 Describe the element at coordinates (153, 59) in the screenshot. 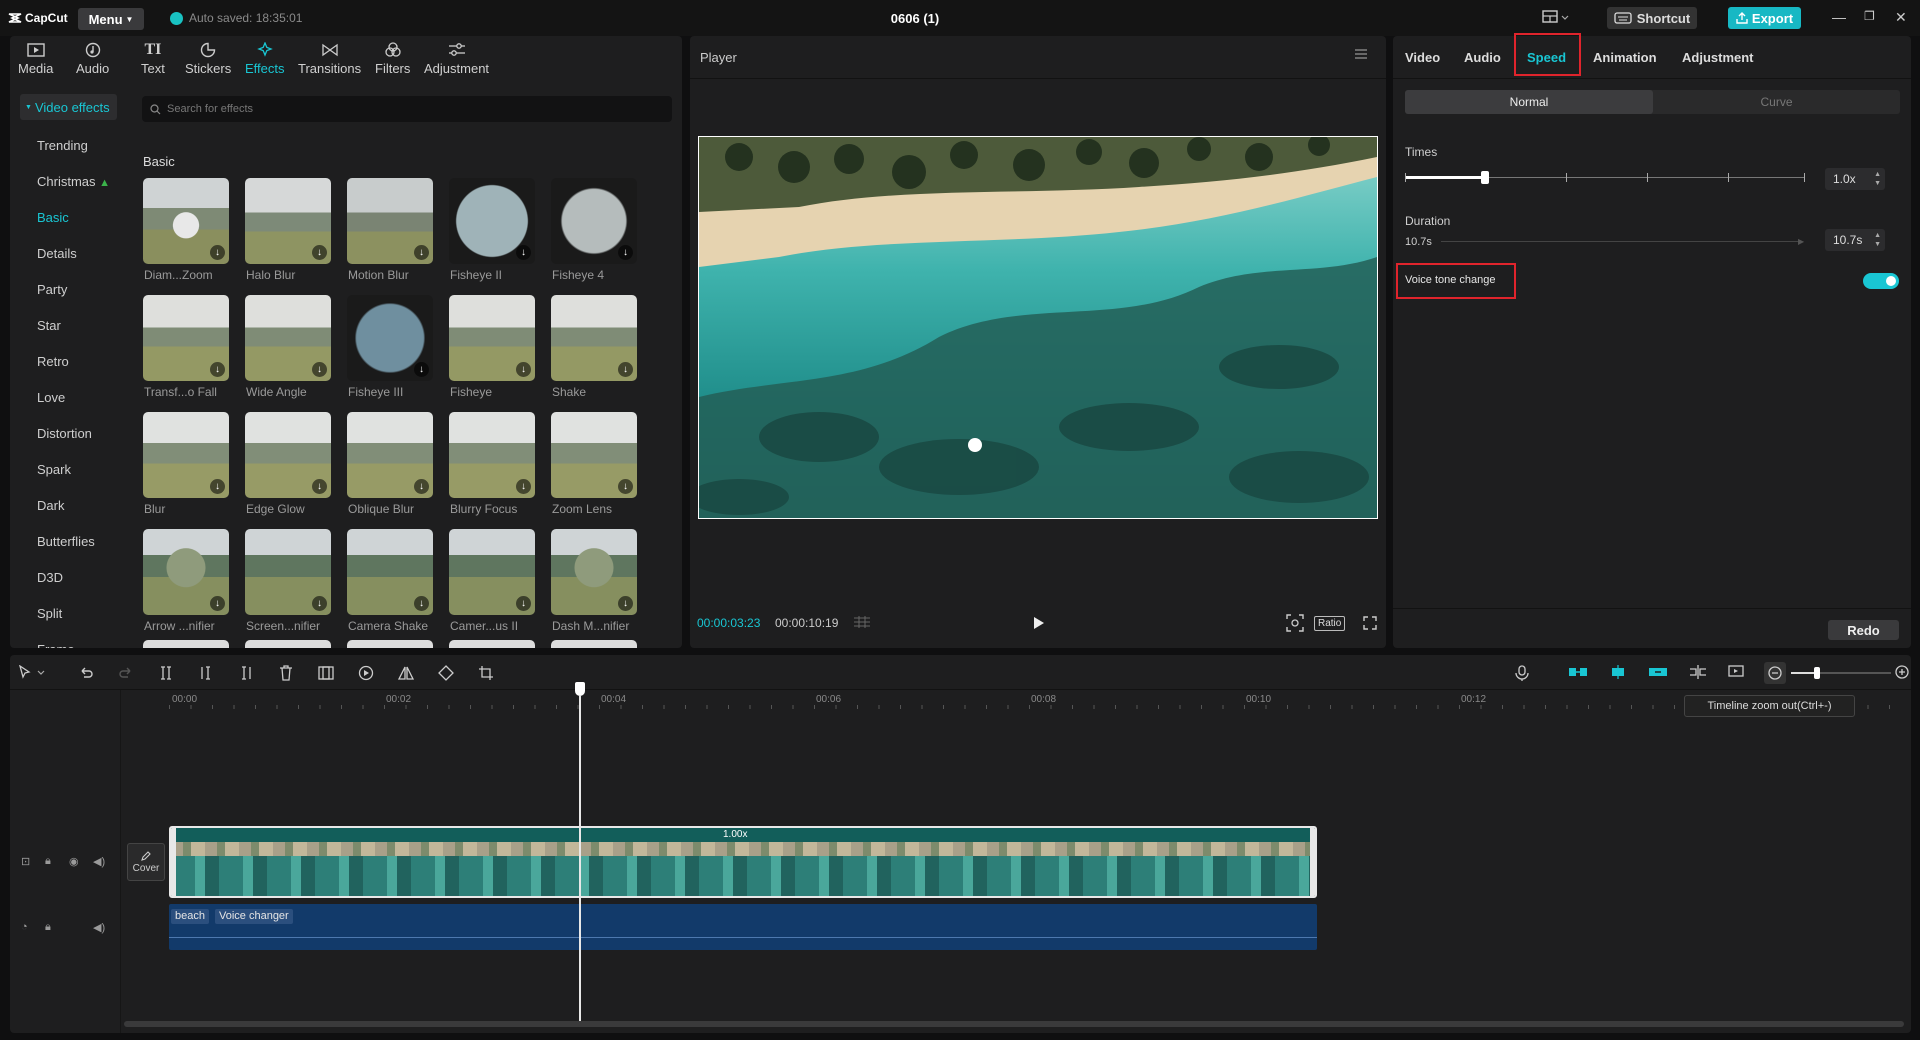

I see `tab-text: TI Text` at that location.